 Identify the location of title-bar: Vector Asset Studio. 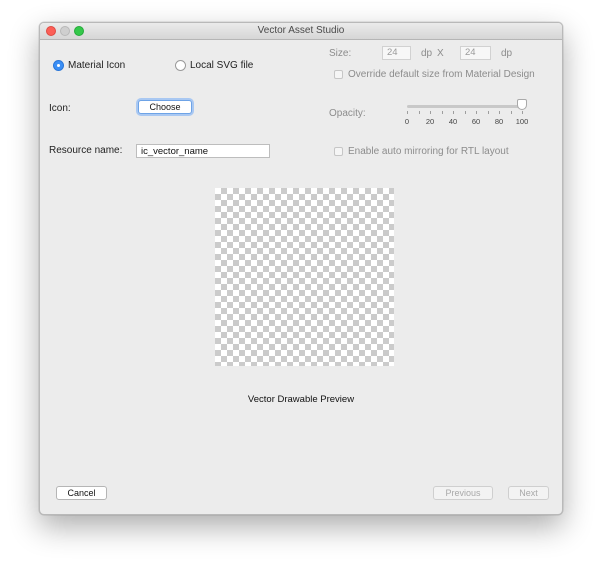
(301, 31).